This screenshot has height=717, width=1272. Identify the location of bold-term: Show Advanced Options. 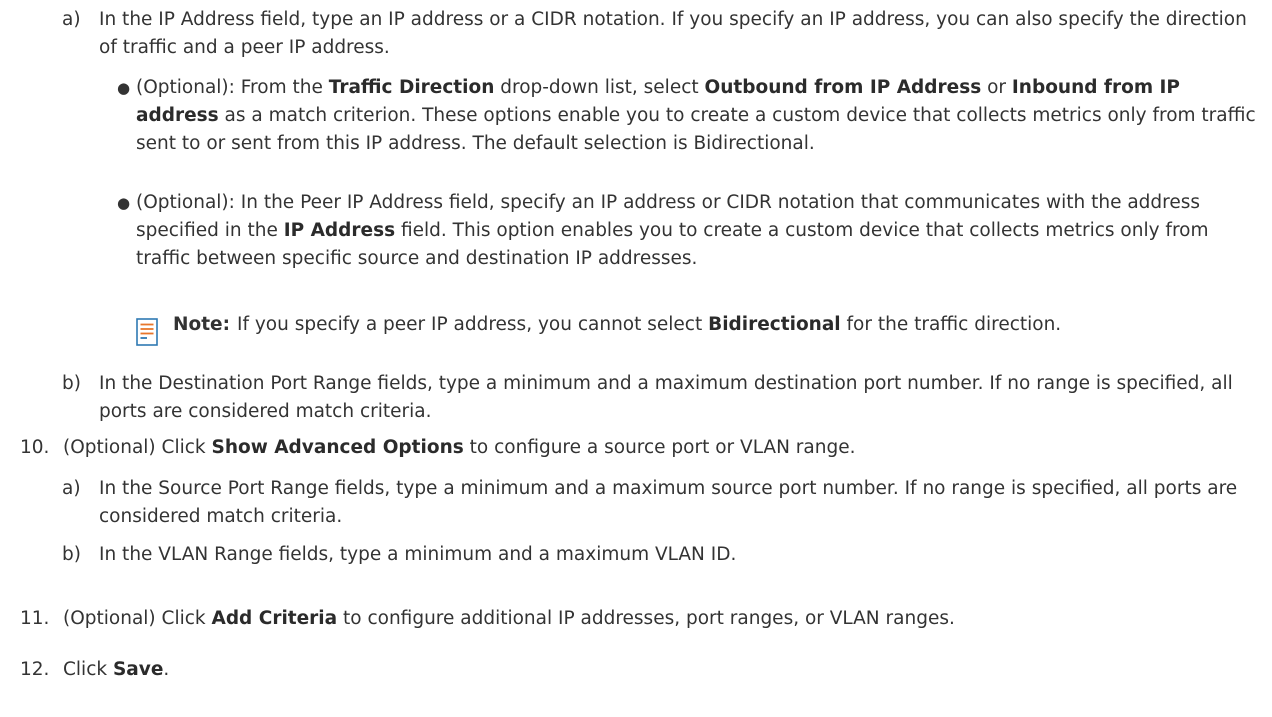
(337, 447).